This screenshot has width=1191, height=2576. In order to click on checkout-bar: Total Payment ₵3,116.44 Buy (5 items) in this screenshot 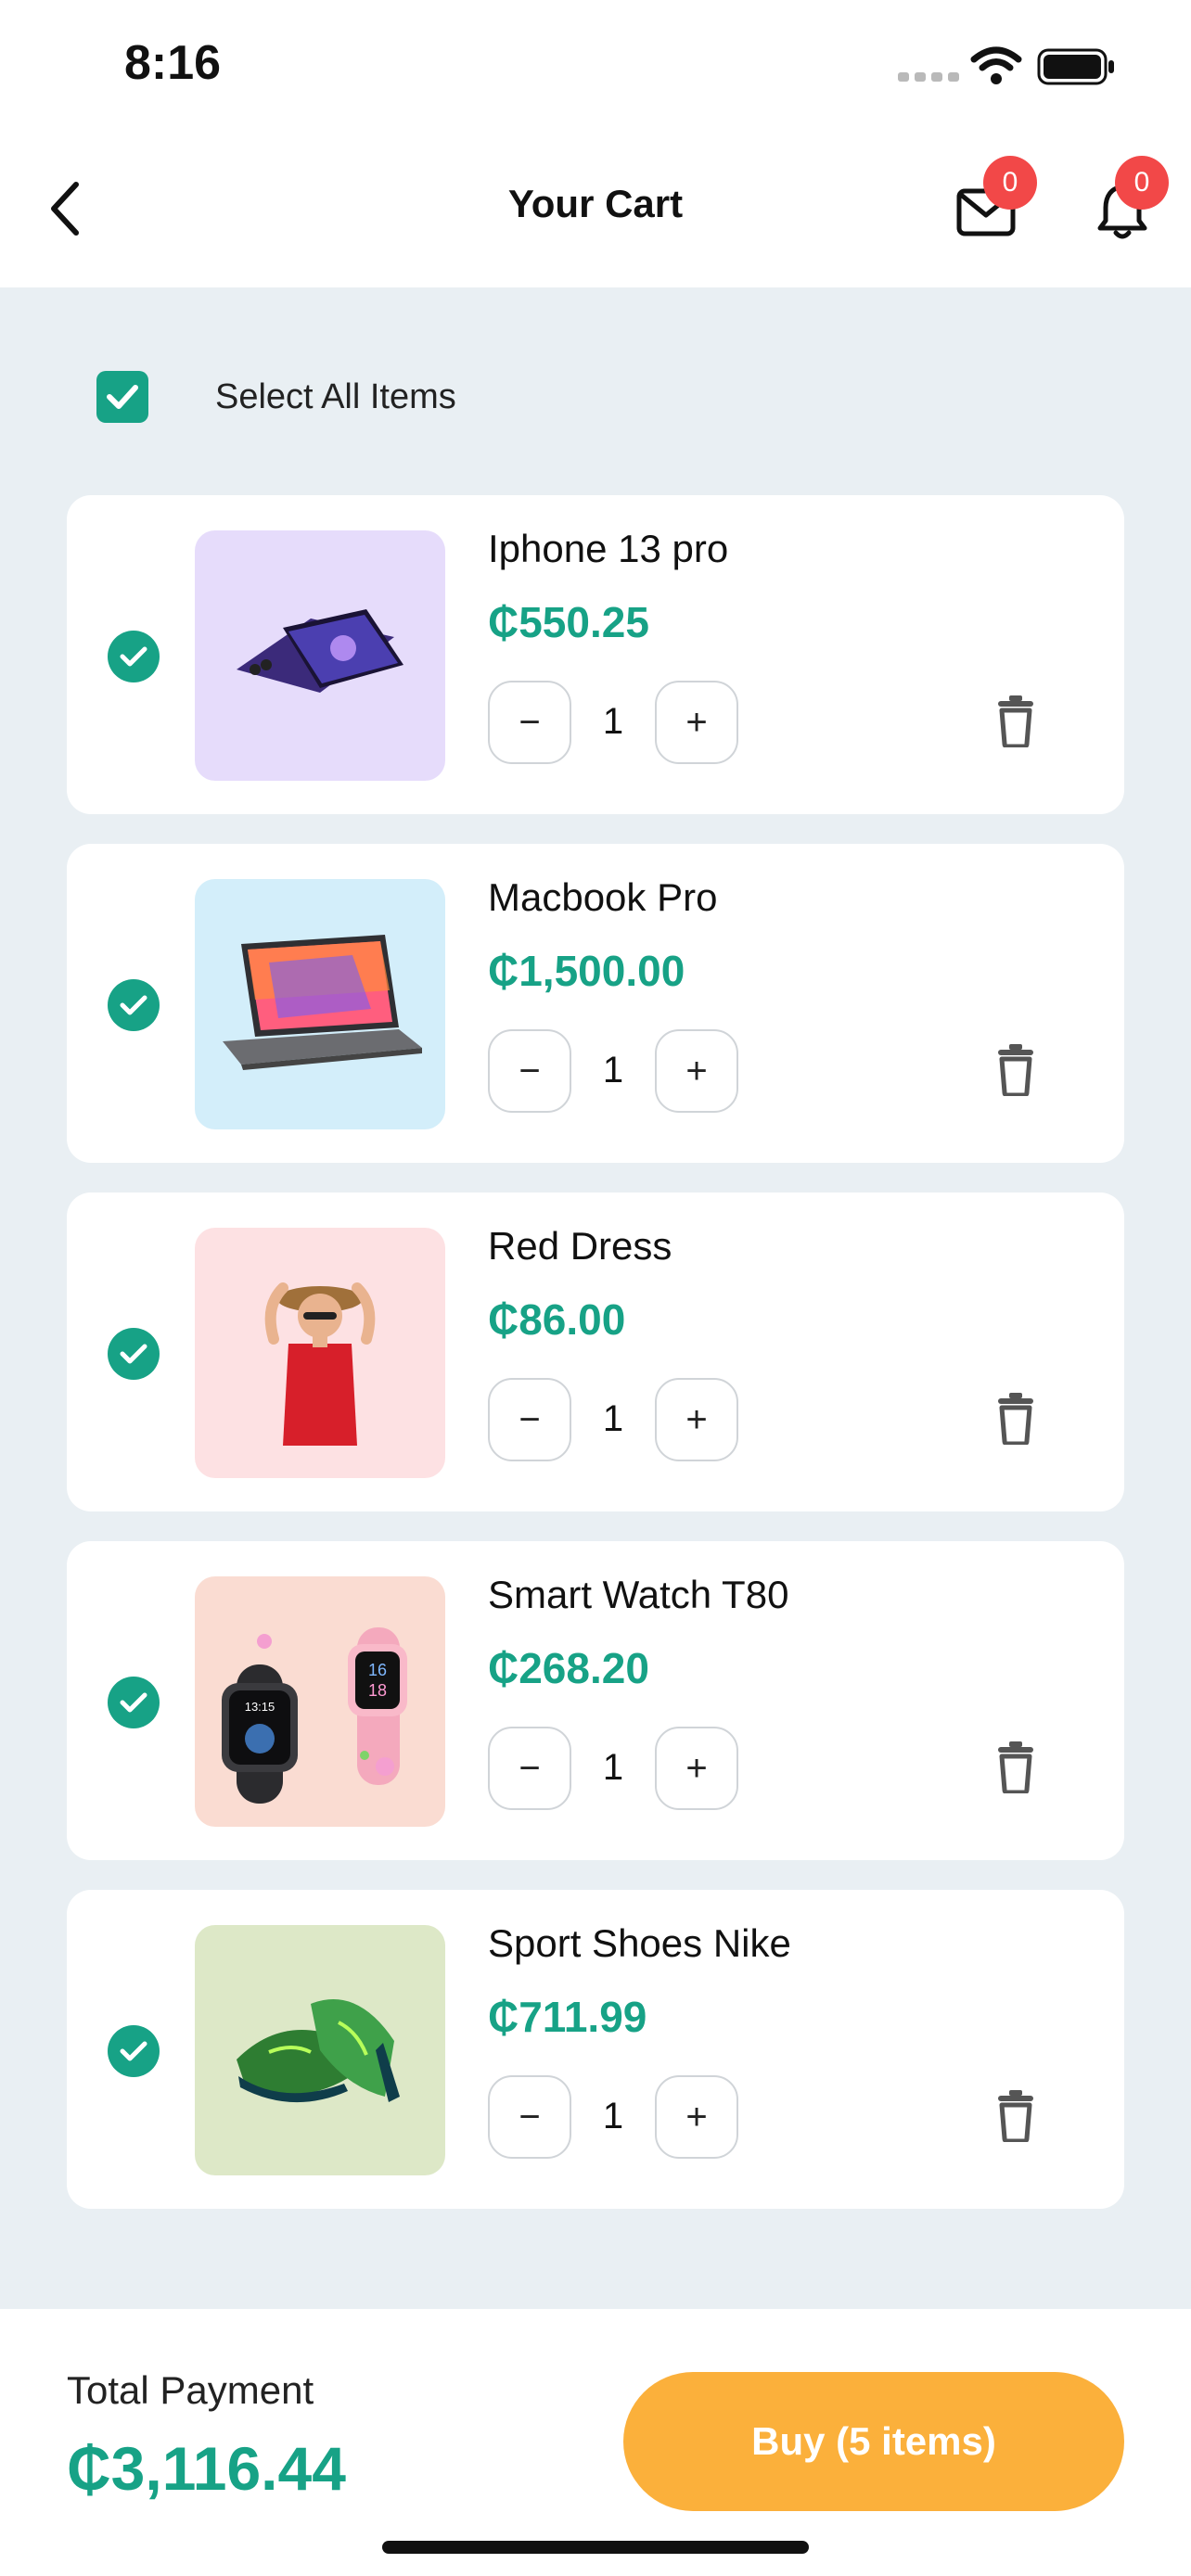, I will do `click(595, 2442)`.